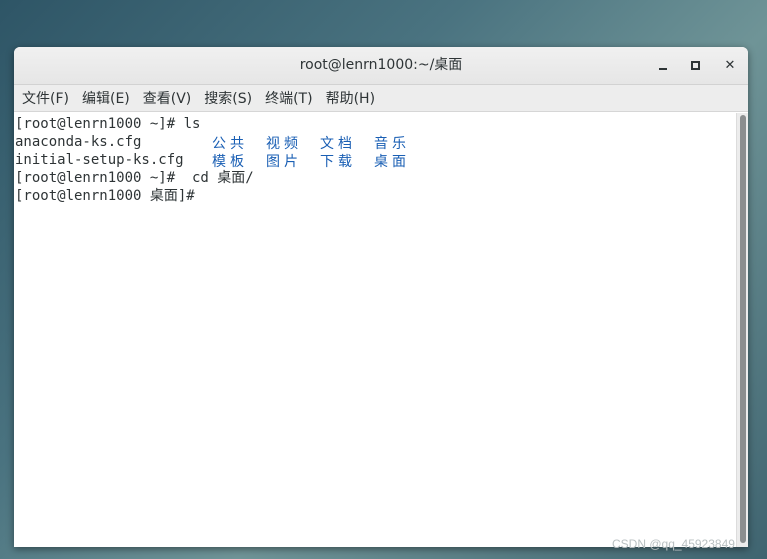 This screenshot has width=767, height=559. I want to click on menu-search: 搜索(S), so click(228, 98).